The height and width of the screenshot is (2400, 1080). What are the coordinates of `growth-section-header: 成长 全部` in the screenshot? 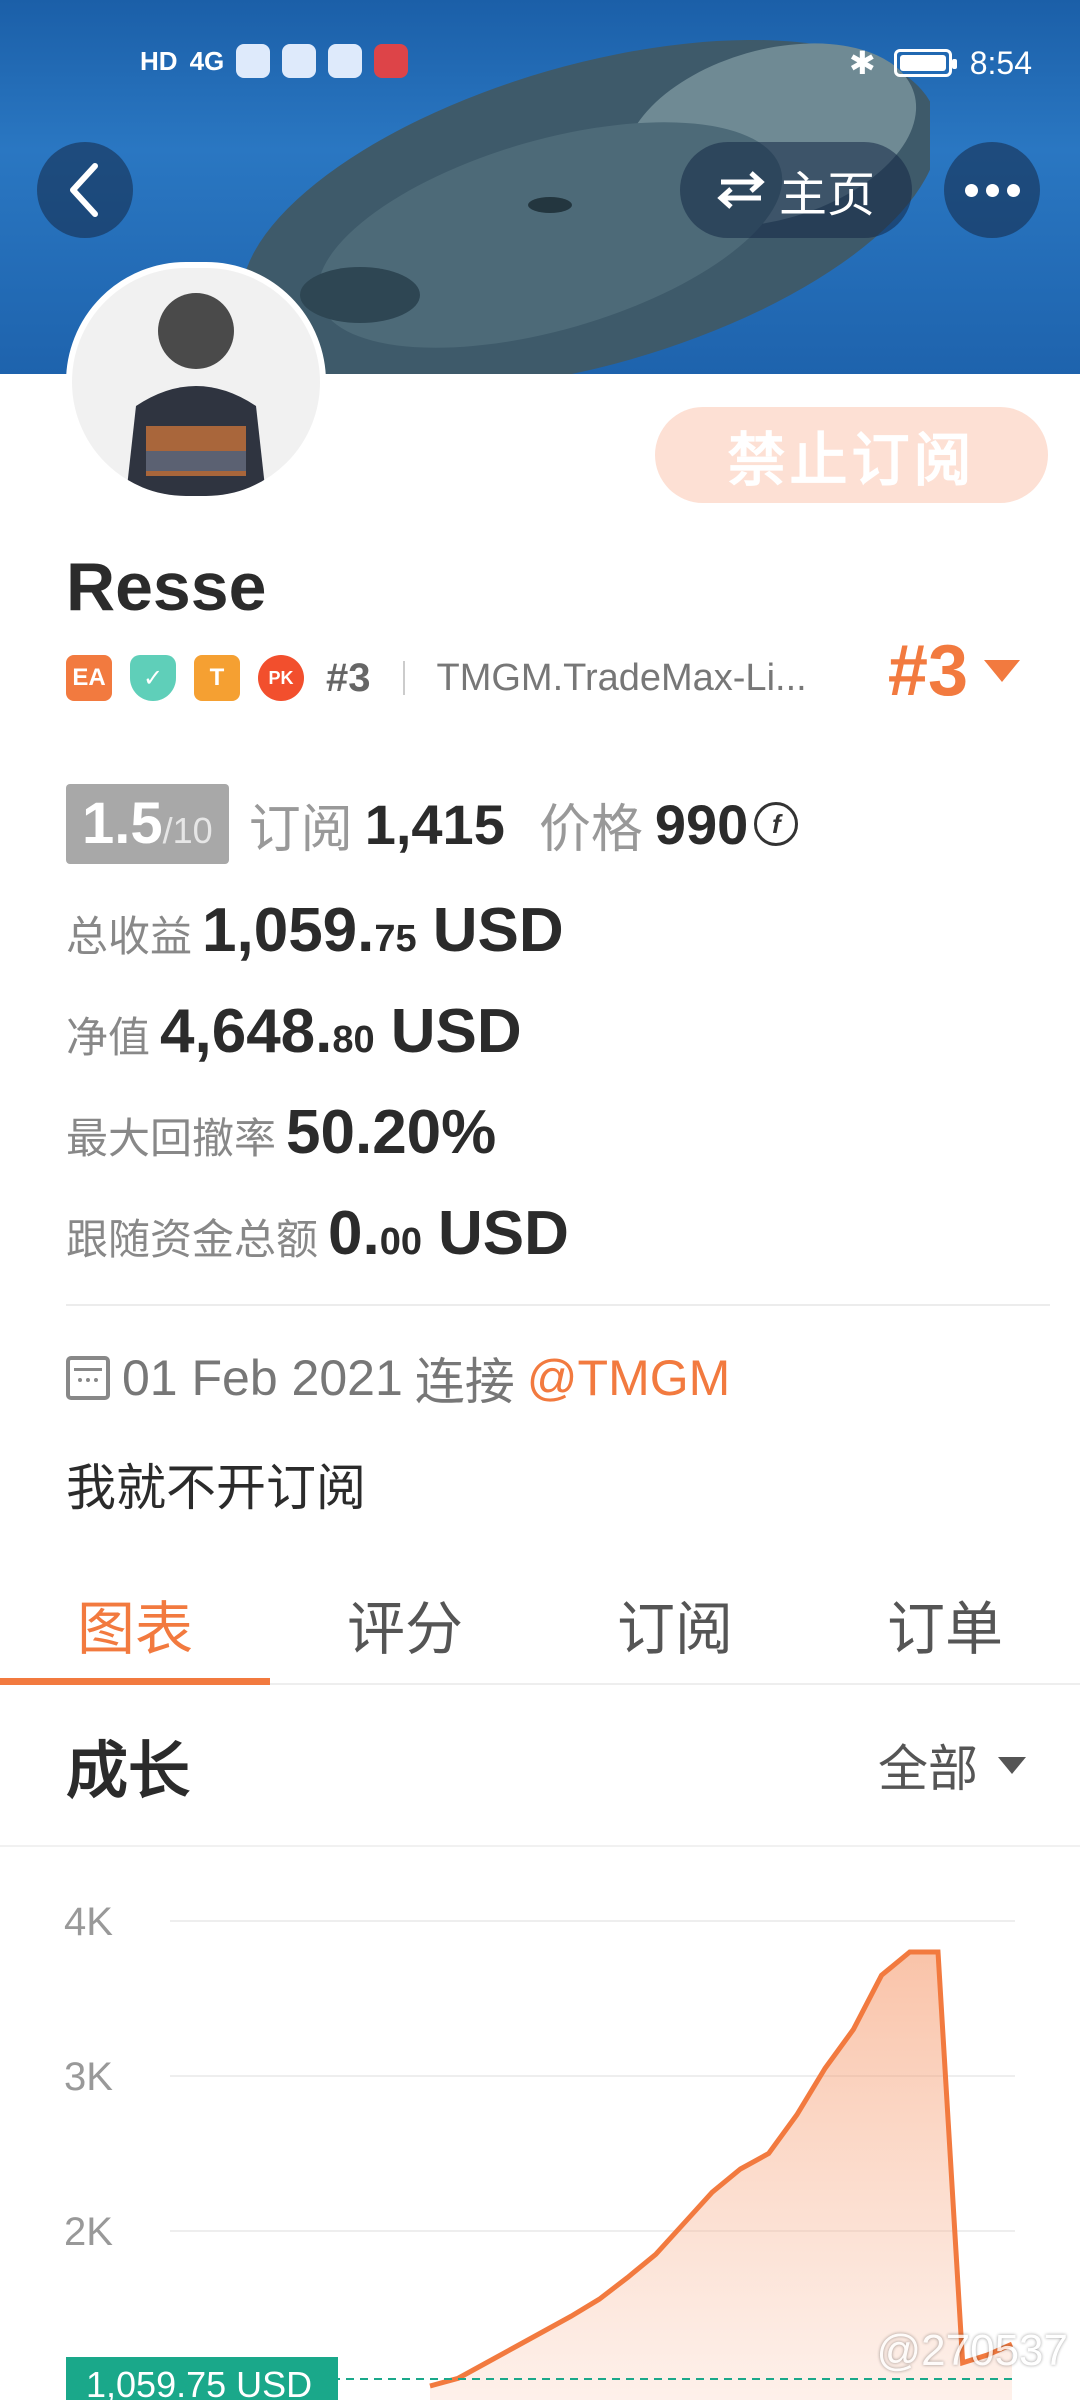 It's located at (546, 1765).